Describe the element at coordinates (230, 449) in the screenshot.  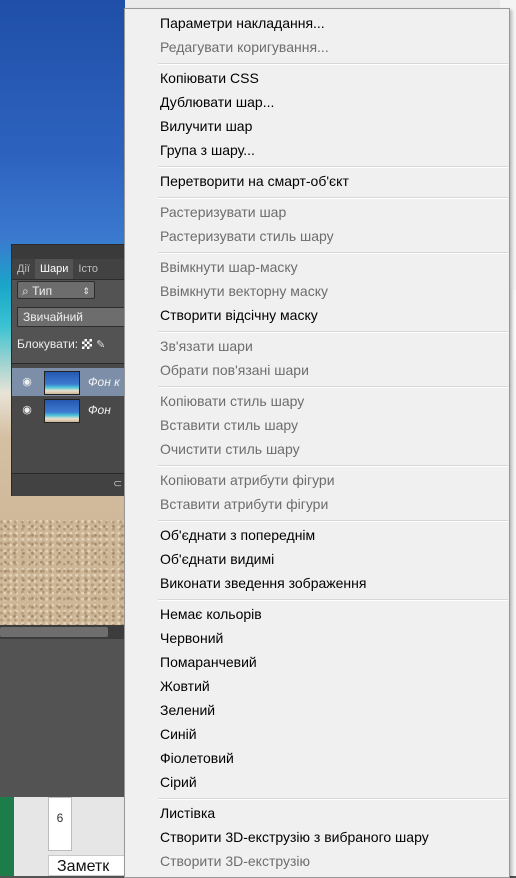
I see `menu-item: Очистити стиль шару` at that location.